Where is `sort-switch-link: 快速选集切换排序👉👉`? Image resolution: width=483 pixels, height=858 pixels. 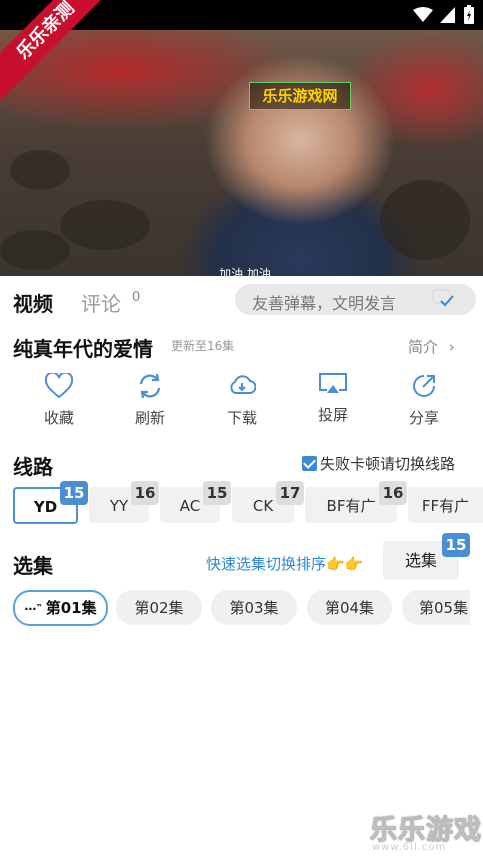 sort-switch-link: 快速选集切换排序👉👉 is located at coordinates (284, 563).